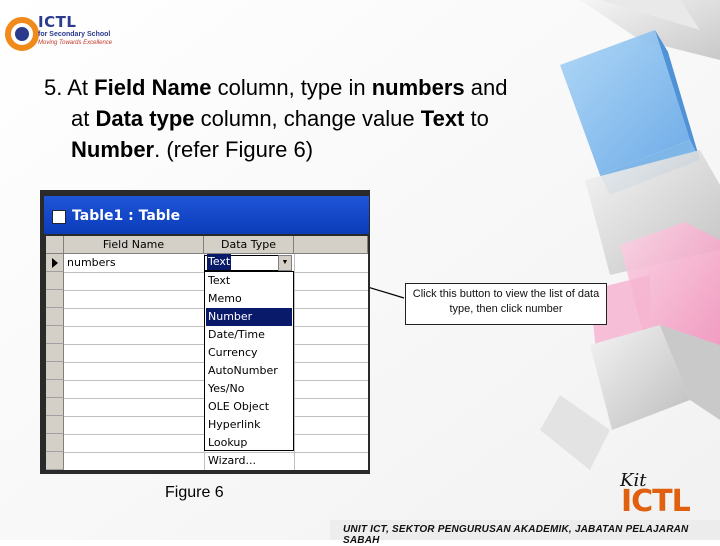  I want to click on window-titlebar: Table1 : Table, so click(206, 215).